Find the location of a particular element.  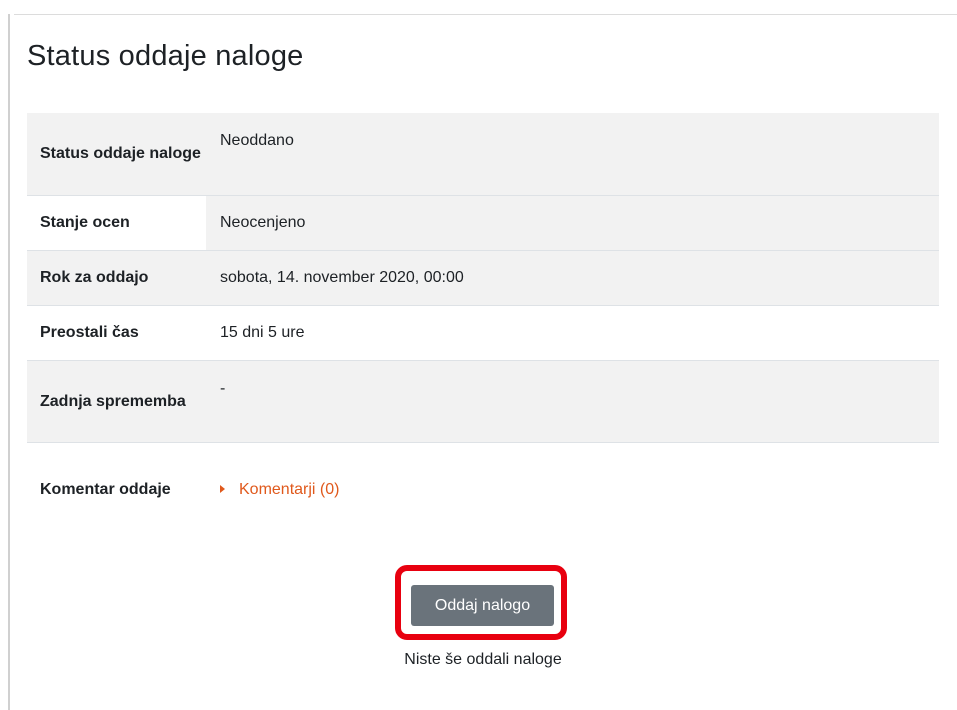

top-divider is located at coordinates (485, 14).